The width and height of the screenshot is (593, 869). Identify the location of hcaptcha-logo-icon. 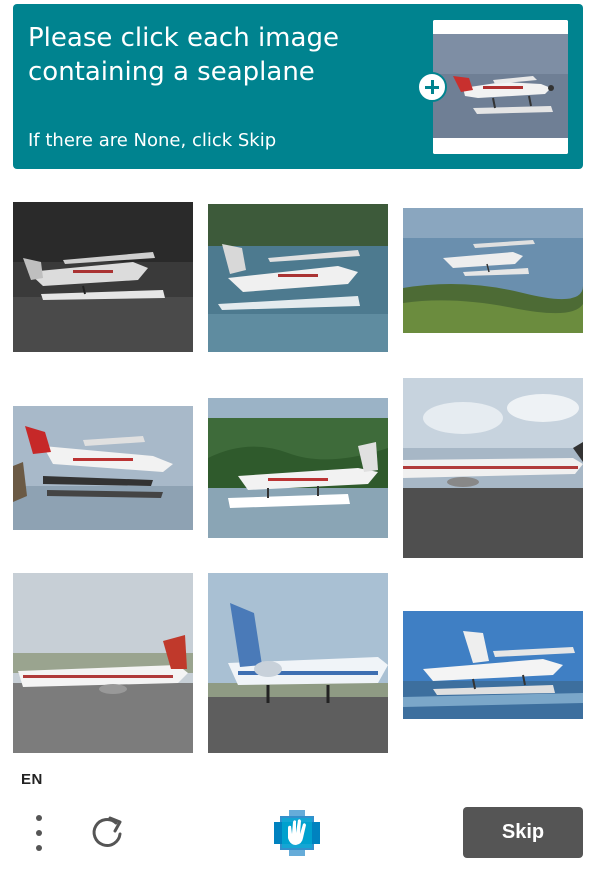
(297, 833).